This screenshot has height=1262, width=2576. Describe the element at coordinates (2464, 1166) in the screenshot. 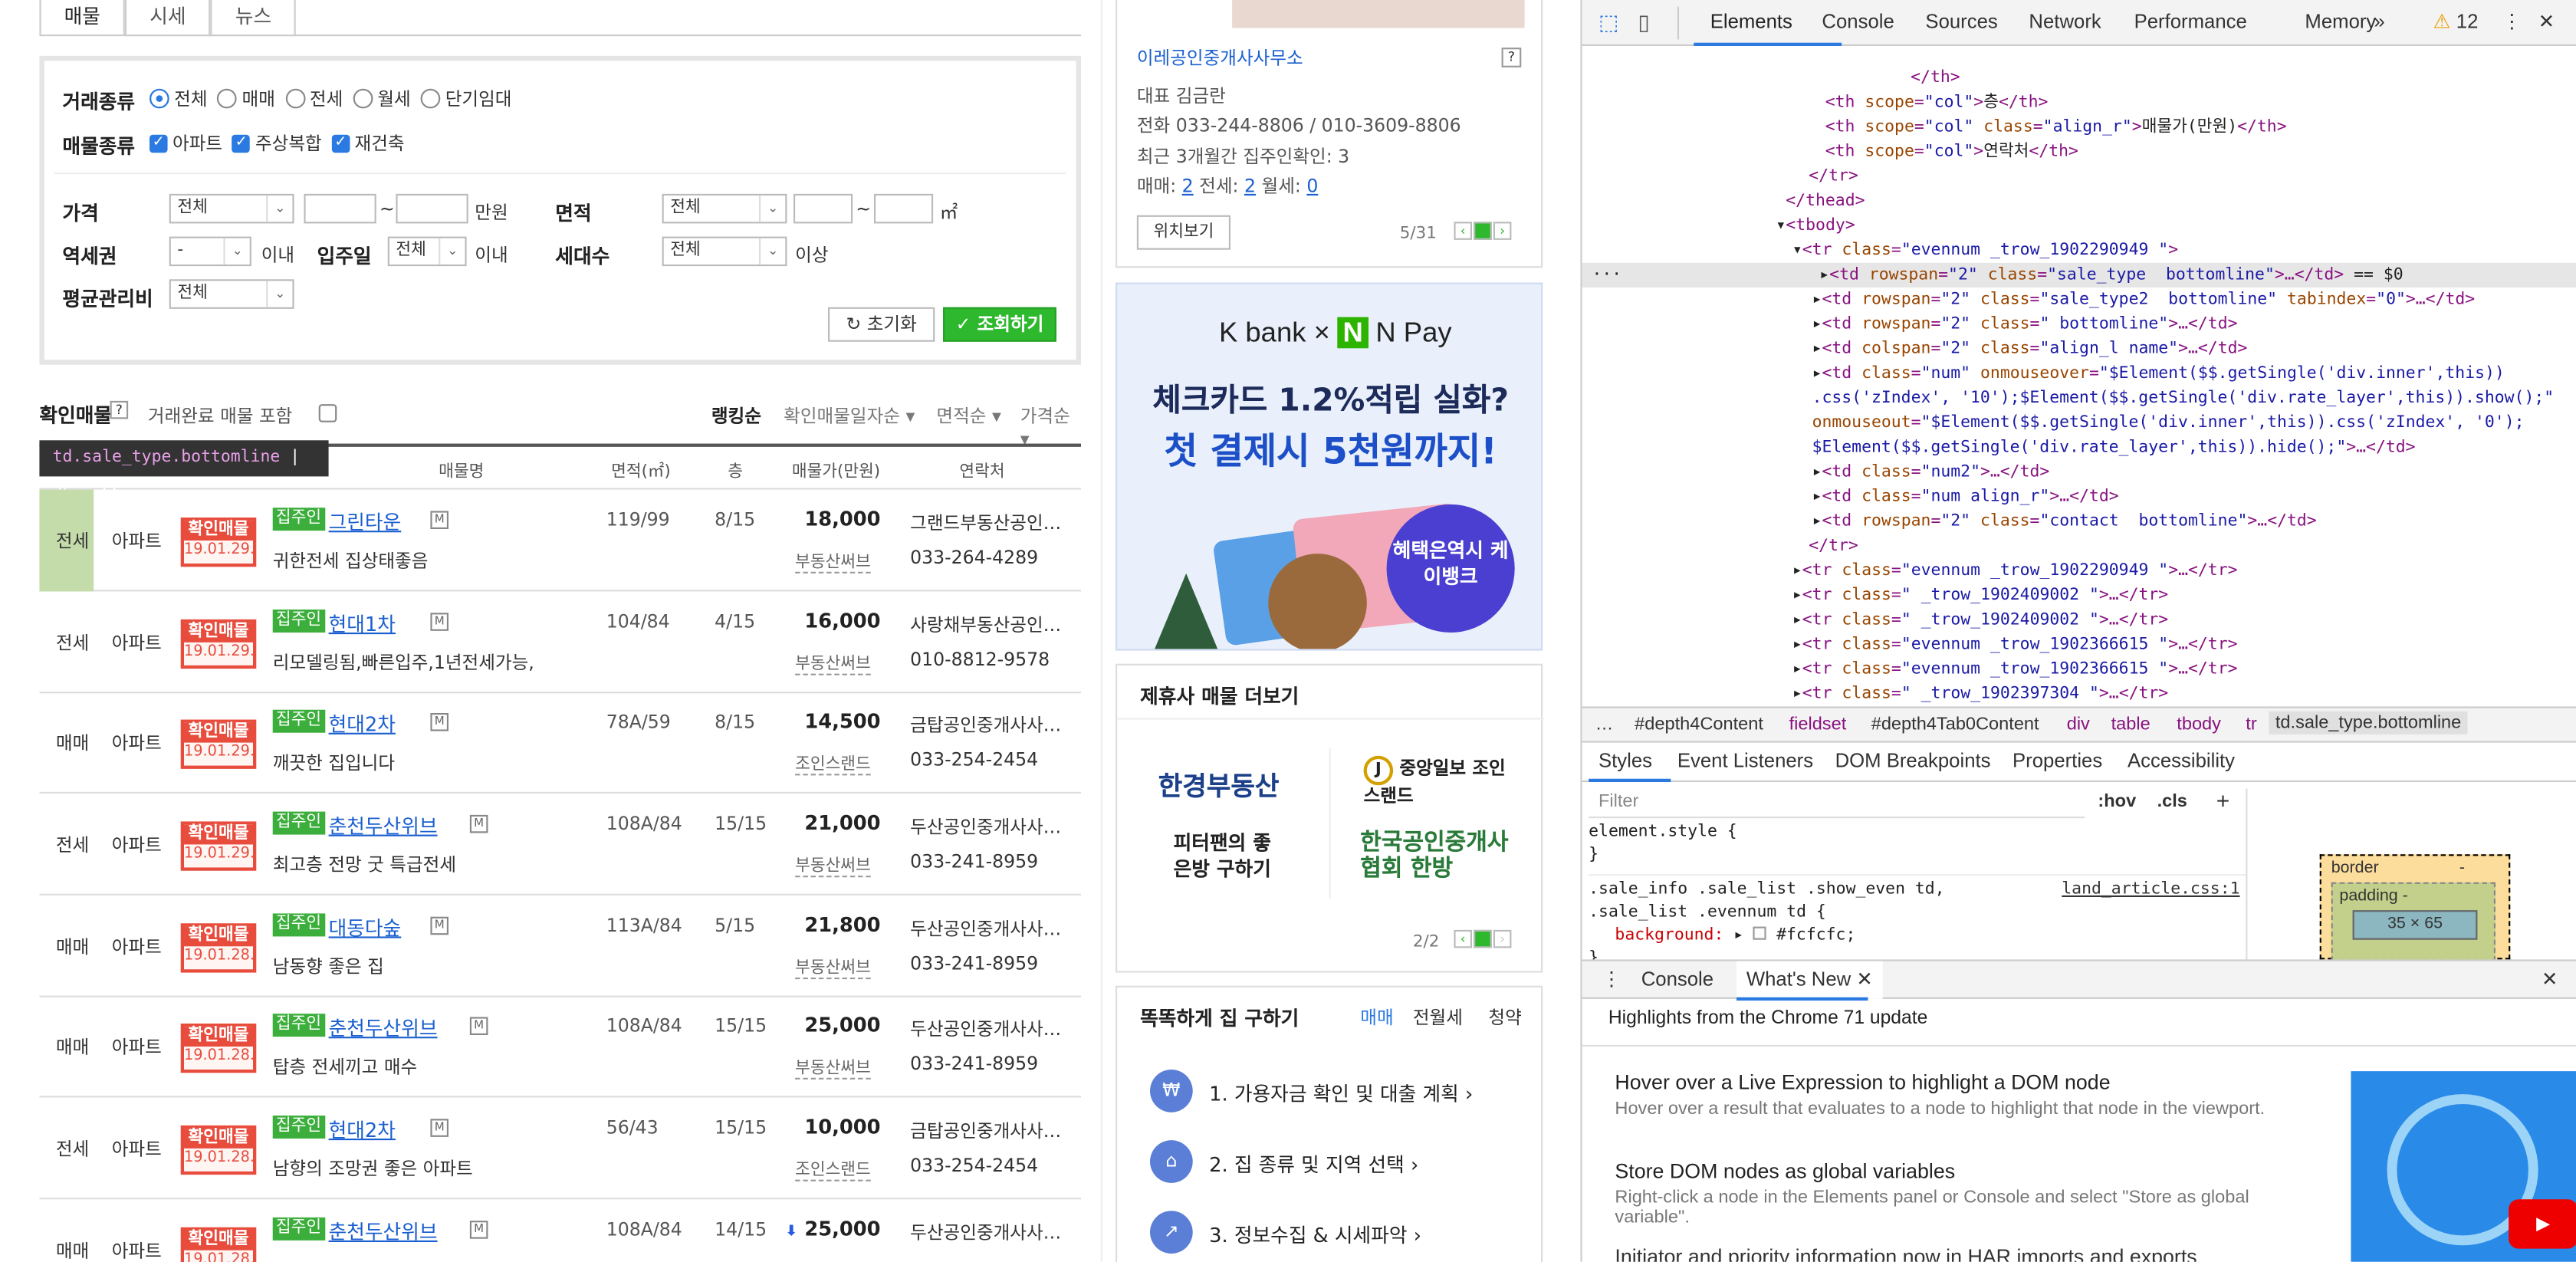

I see `video-thumbnail: ▶` at that location.